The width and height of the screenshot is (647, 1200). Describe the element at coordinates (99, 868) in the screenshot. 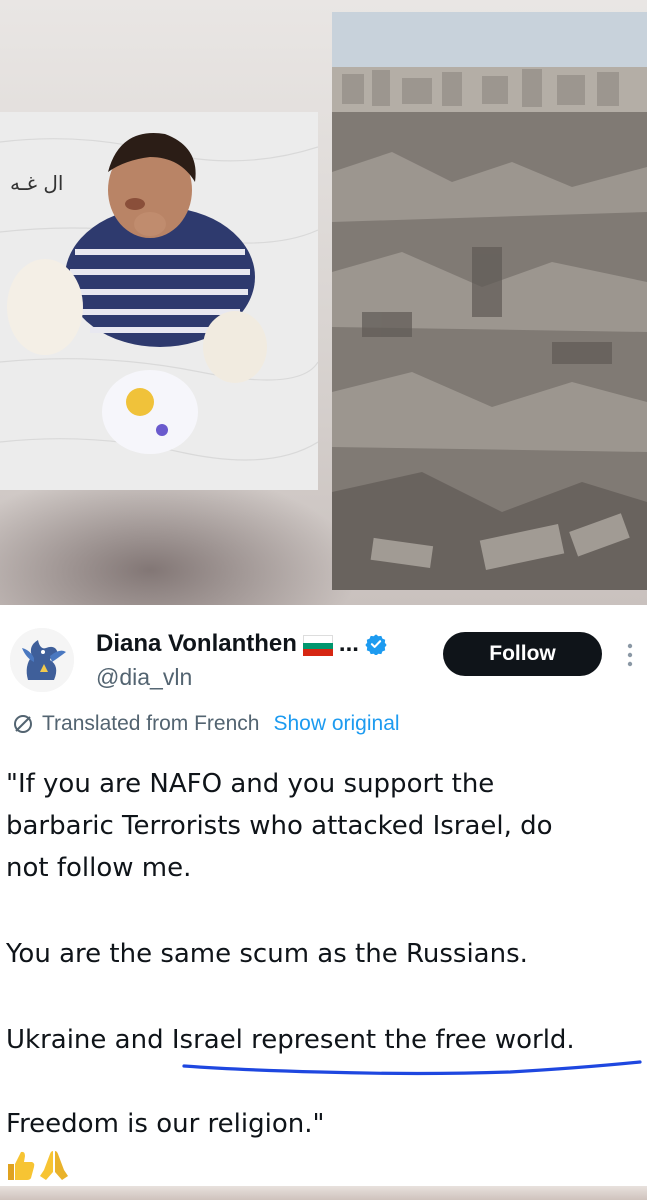

I see `tweet-body-line-3: not follow me.` at that location.